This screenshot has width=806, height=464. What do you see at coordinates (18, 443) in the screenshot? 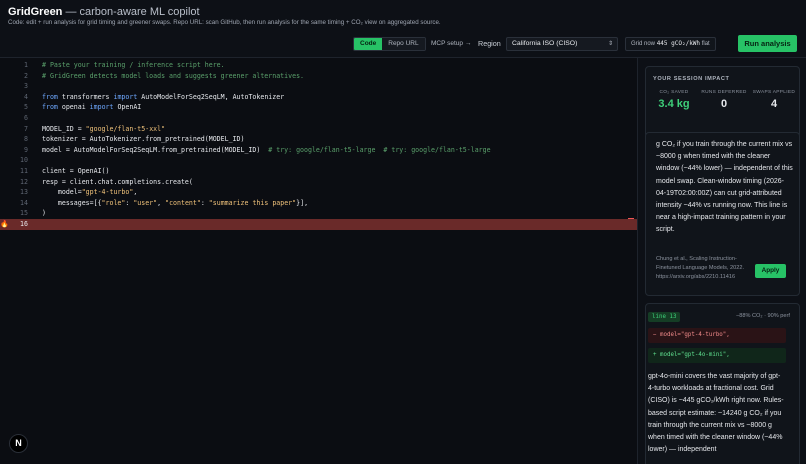
I see `nextjs-logo-icon: N` at bounding box center [18, 443].